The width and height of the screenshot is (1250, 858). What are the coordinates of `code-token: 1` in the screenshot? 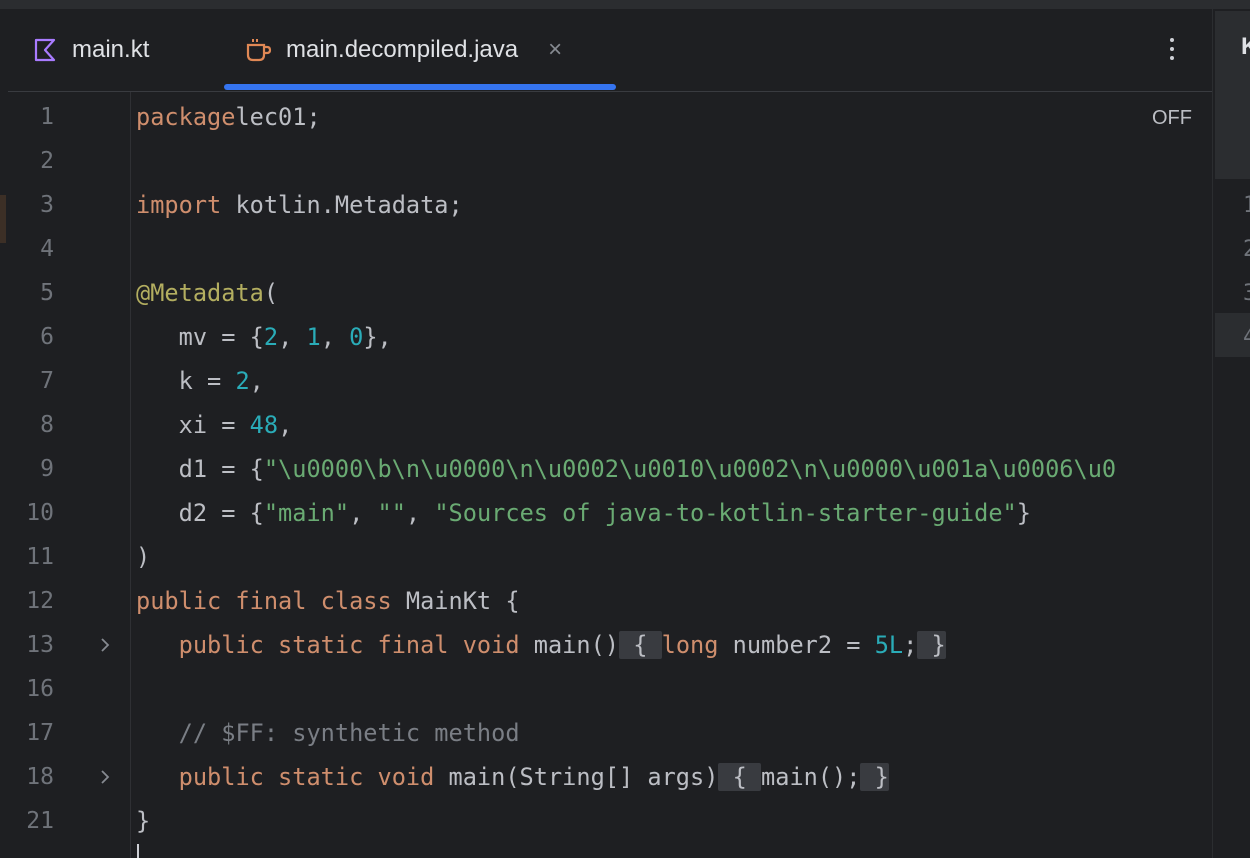 It's located at (313, 337).